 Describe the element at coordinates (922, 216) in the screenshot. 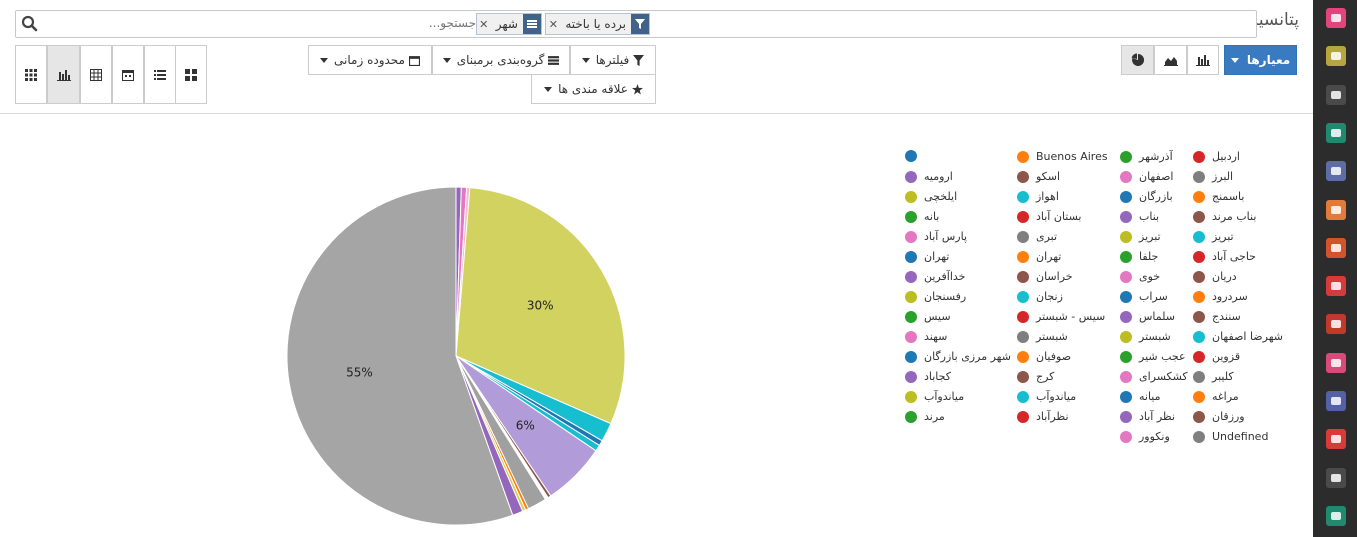

I see `legend-item: بانه` at that location.